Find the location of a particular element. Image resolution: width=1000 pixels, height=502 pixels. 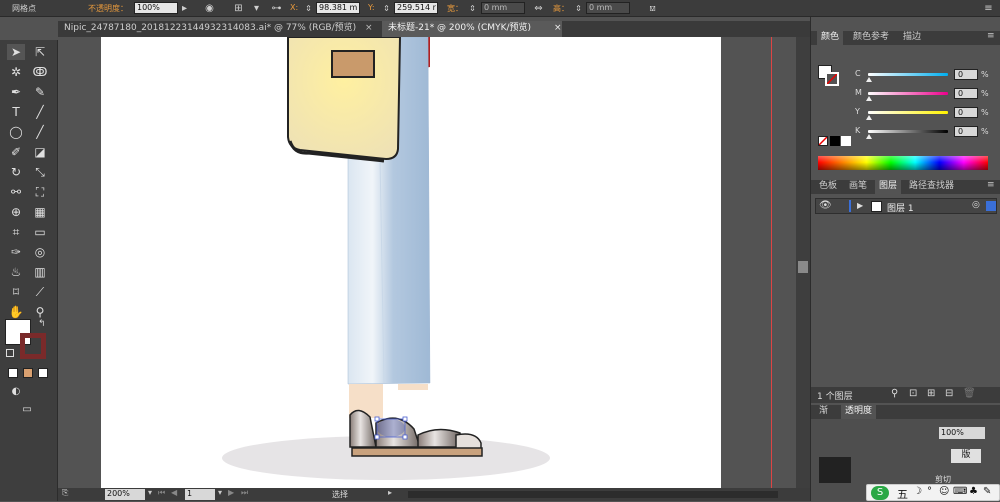

slider-knob-c is located at coordinates (869, 79).